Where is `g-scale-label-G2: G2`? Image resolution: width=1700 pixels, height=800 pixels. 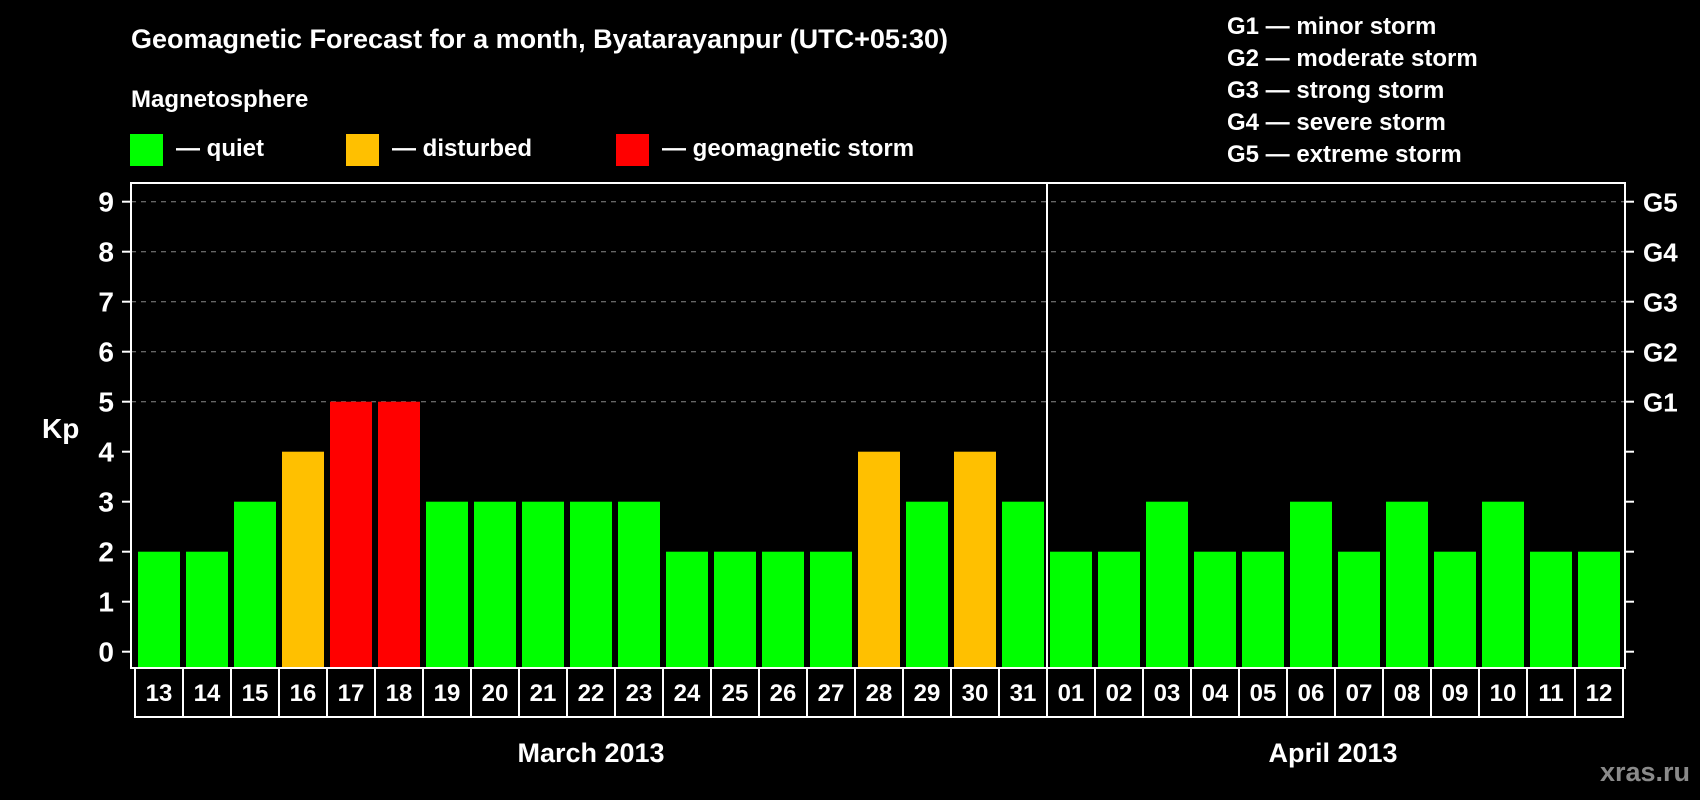 g-scale-label-G2: G2 is located at coordinates (1660, 353).